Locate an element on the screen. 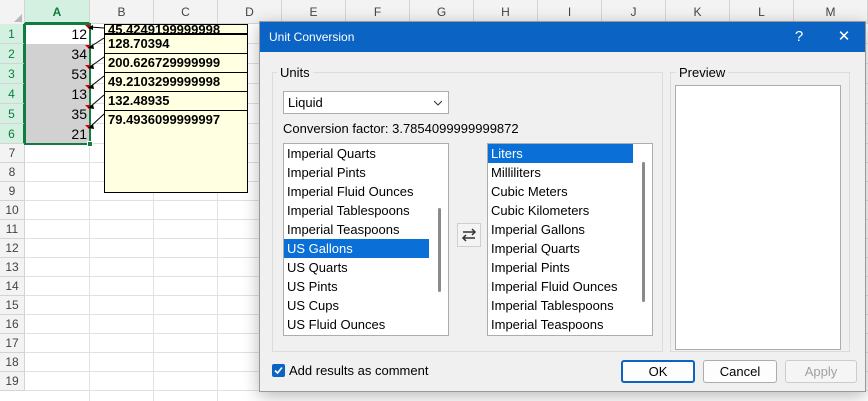 Image resolution: width=868 pixels, height=401 pixels. row-header: 19 is located at coordinates (12, 381).